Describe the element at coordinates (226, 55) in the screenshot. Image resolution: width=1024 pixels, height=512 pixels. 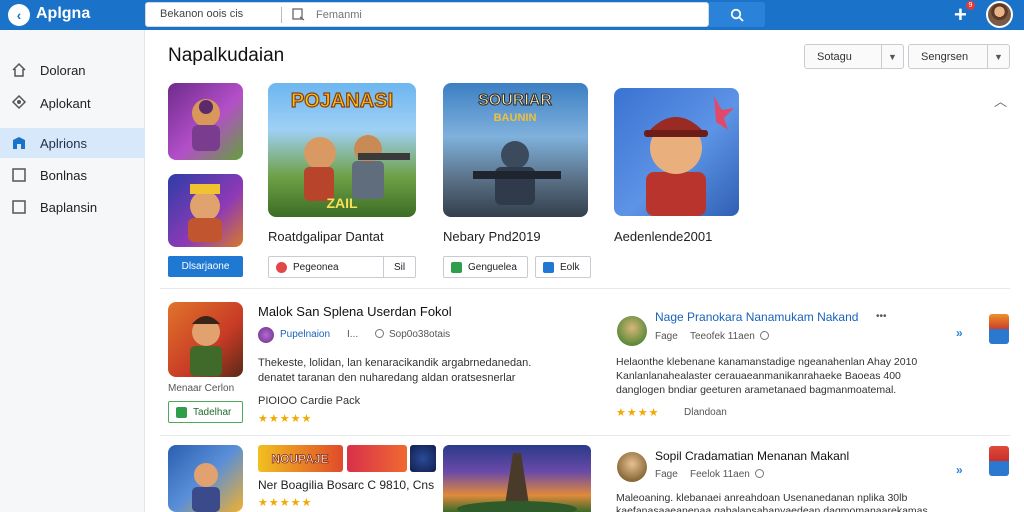
I see `page-title: Napalkudaian` at that location.